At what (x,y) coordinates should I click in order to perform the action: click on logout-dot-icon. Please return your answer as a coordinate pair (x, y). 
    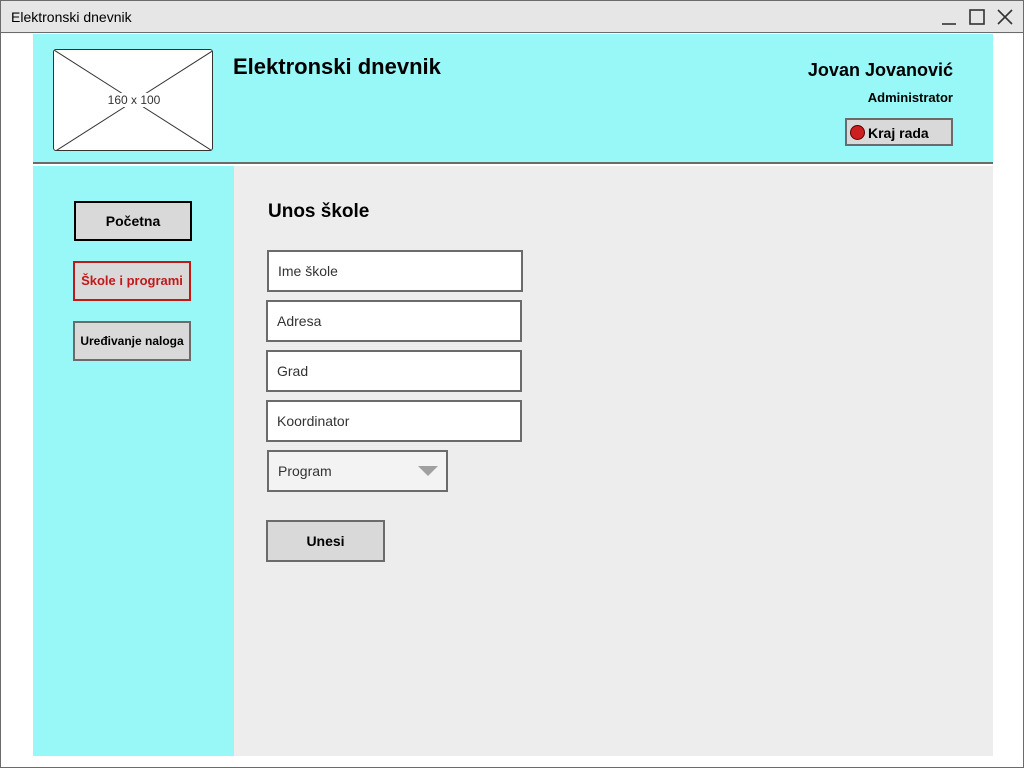
    Looking at the image, I should click on (857, 132).